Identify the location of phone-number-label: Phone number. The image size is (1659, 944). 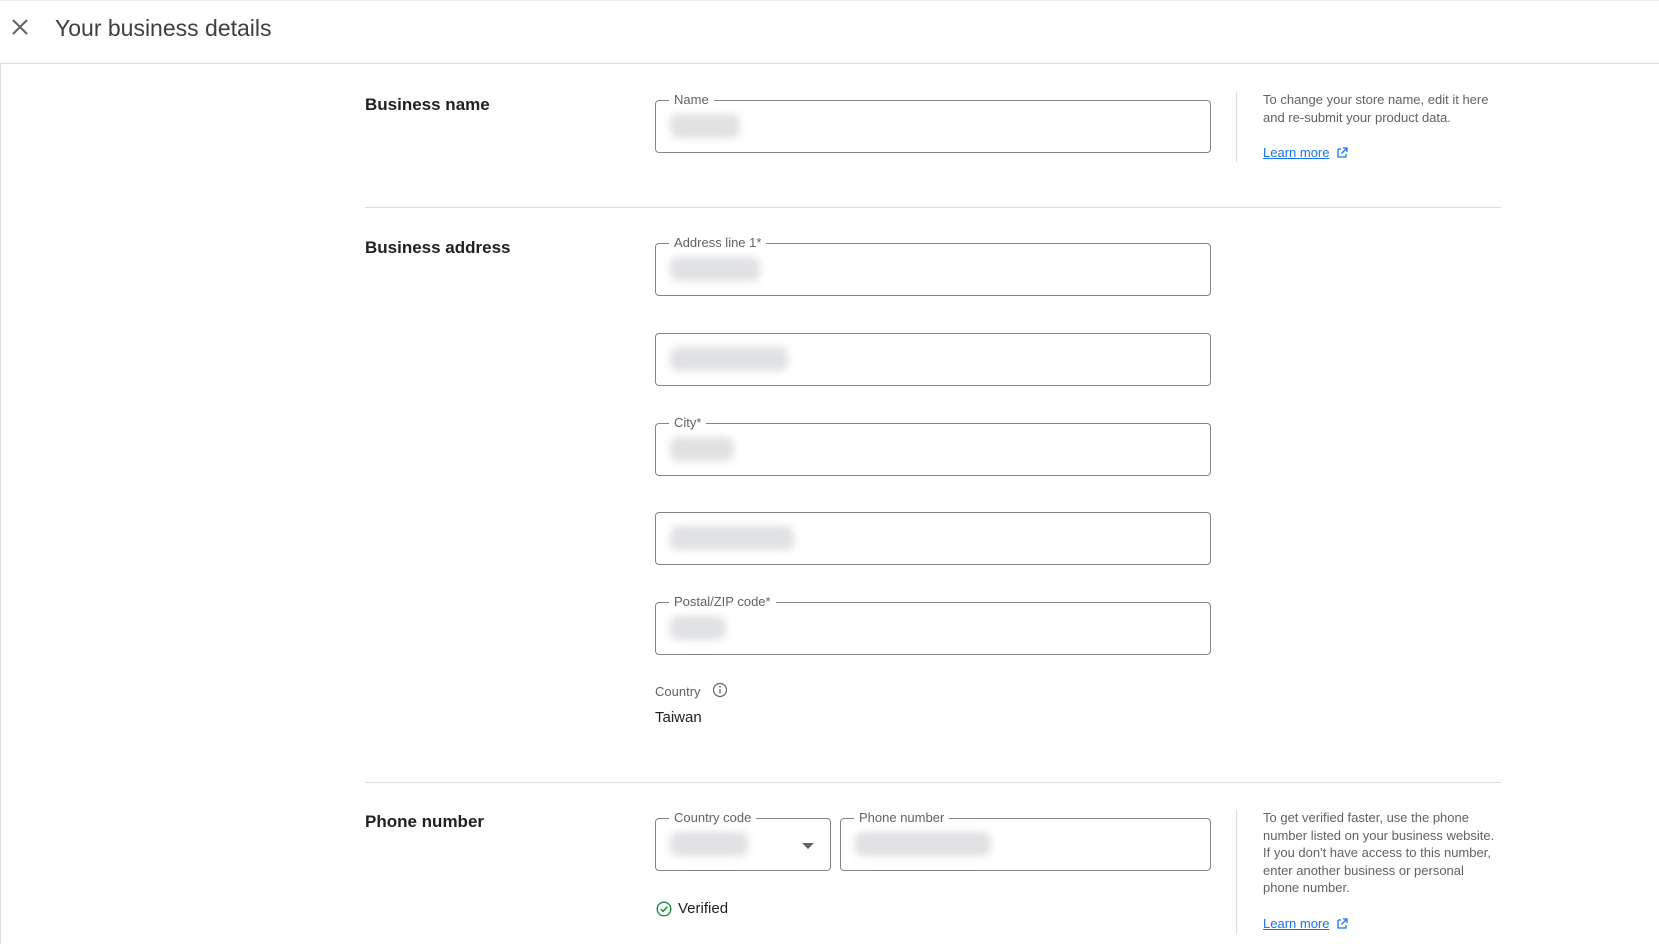
(902, 818).